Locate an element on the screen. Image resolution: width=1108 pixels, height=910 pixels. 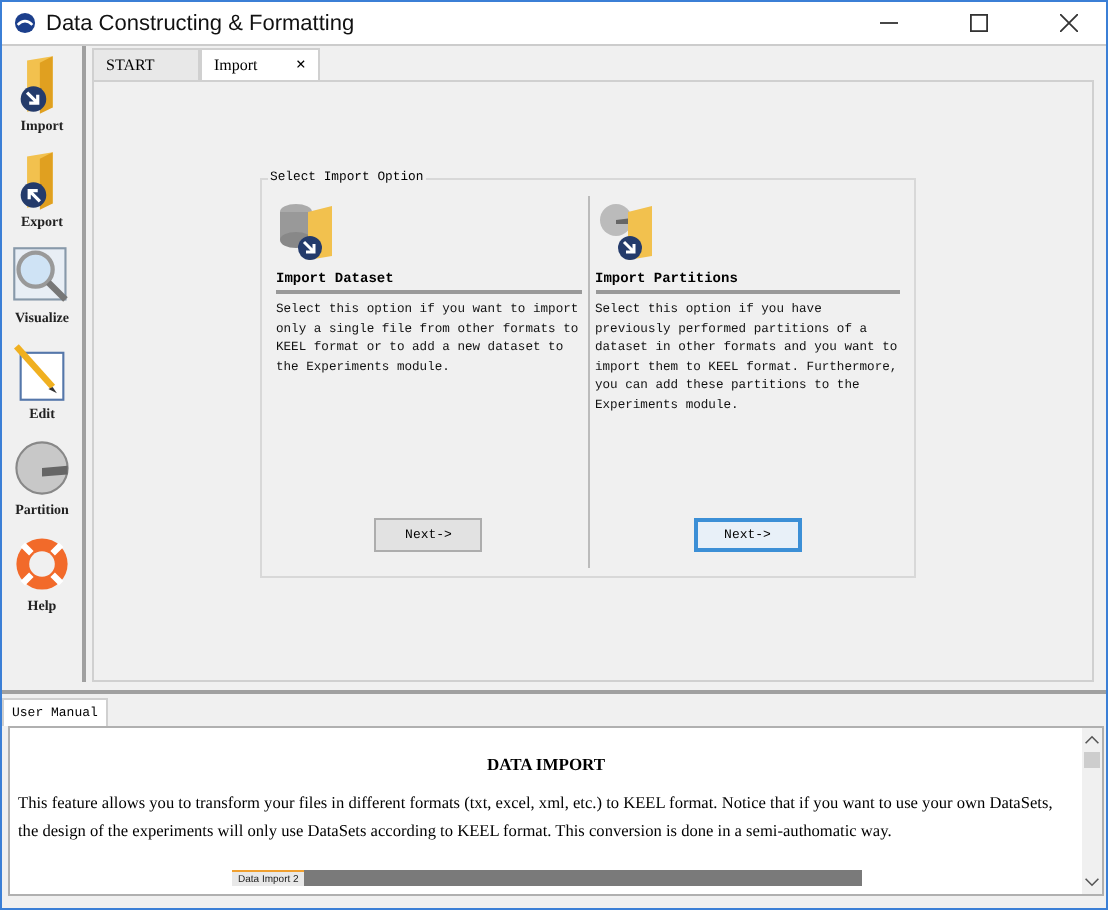
scroll-up-icon is located at coordinates (1092, 740).